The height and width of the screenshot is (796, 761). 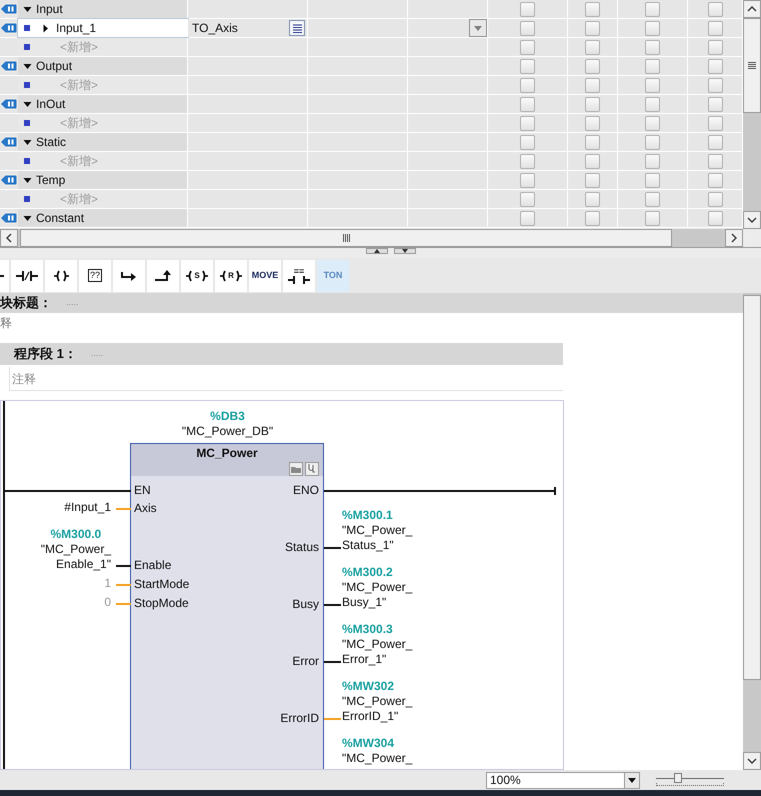 What do you see at coordinates (286, 379) in the screenshot?
I see `comment-field: 注释` at bounding box center [286, 379].